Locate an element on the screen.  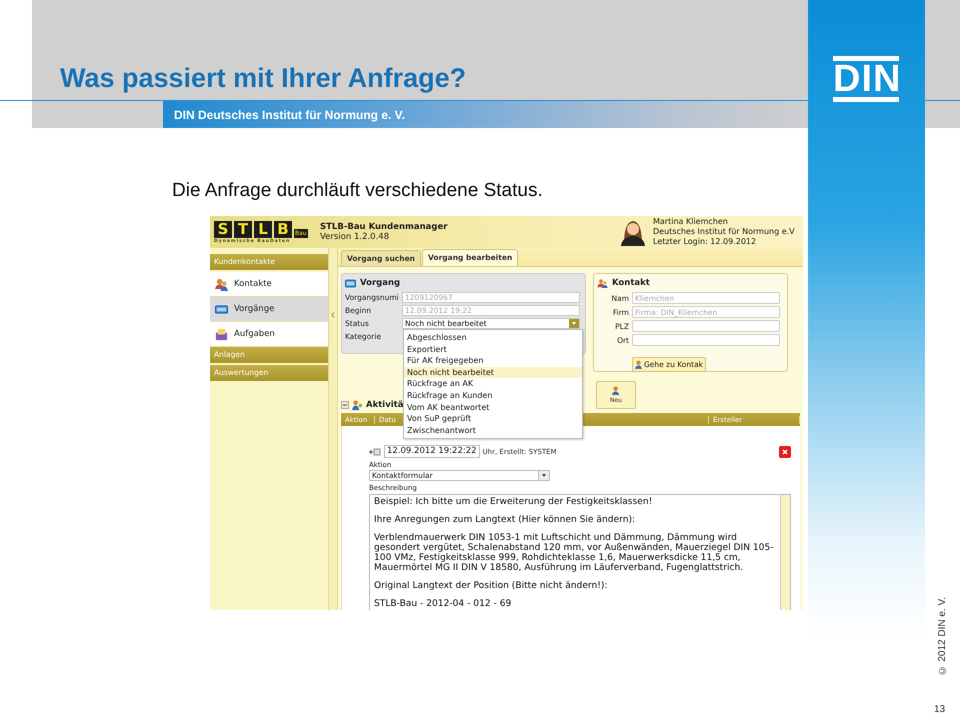
logo-letter: B is located at coordinates (283, 229).